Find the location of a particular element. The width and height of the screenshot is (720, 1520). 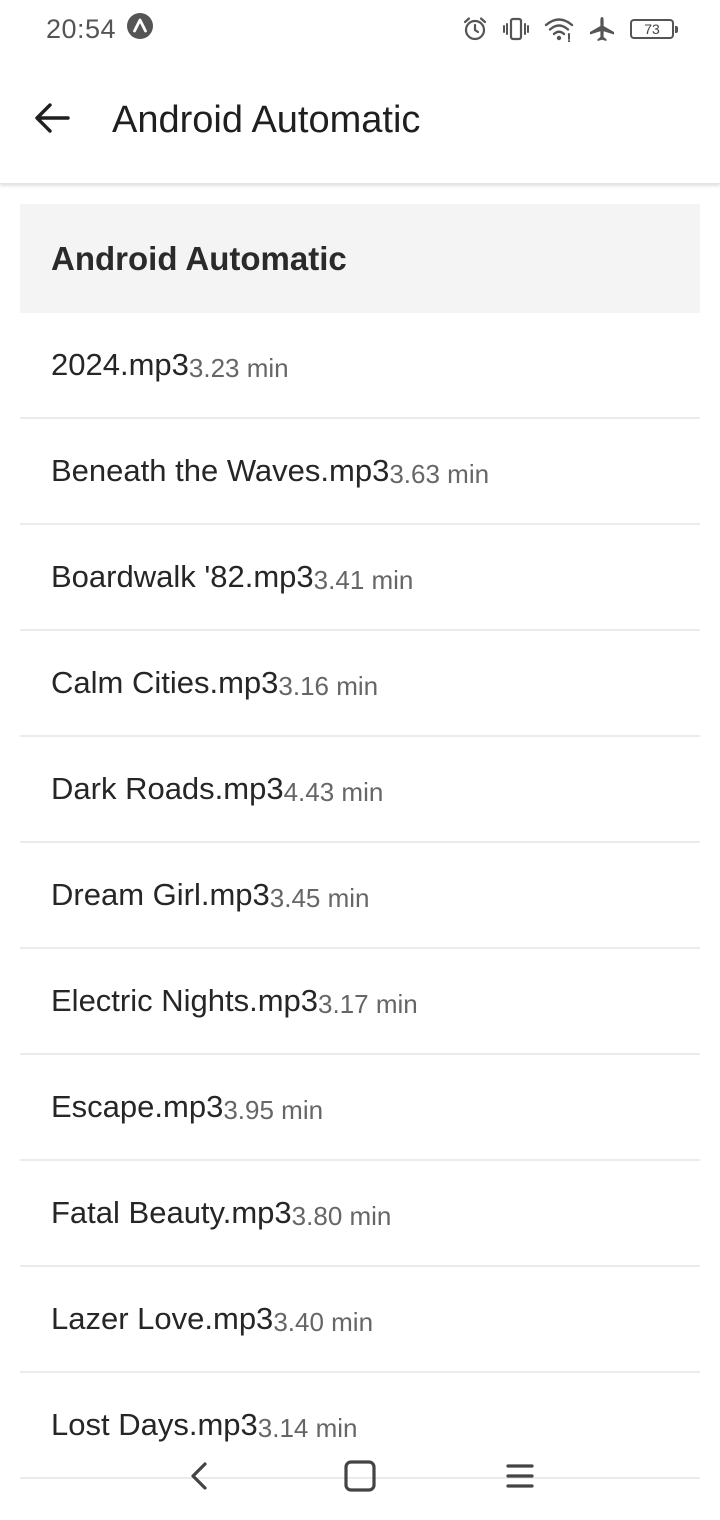

list-item: Lazer Love.mp3 3.40 min is located at coordinates (360, 1320).